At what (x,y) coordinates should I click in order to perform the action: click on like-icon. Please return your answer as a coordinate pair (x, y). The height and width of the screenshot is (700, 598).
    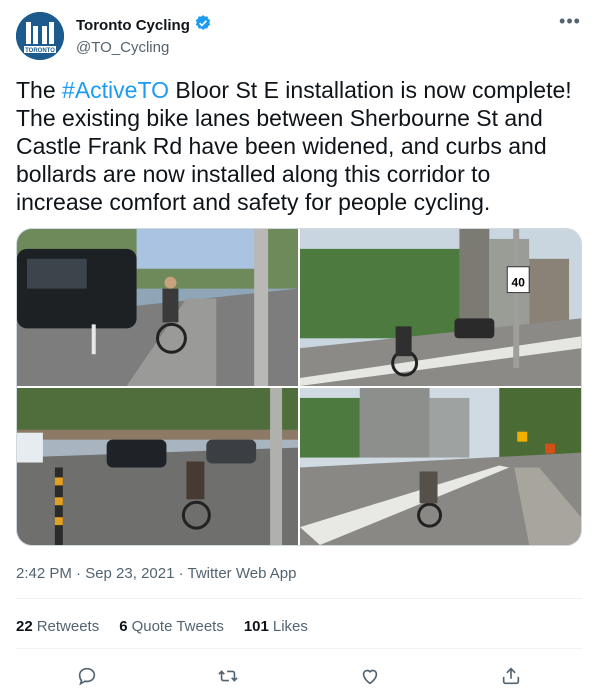
    Looking at the image, I should click on (370, 676).